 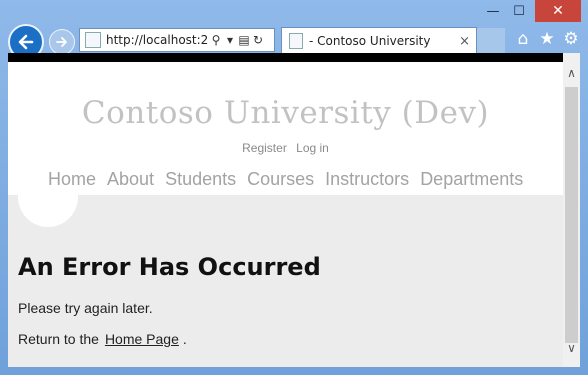 What do you see at coordinates (169, 267) in the screenshot?
I see `error-heading: An Error Has Occurred` at bounding box center [169, 267].